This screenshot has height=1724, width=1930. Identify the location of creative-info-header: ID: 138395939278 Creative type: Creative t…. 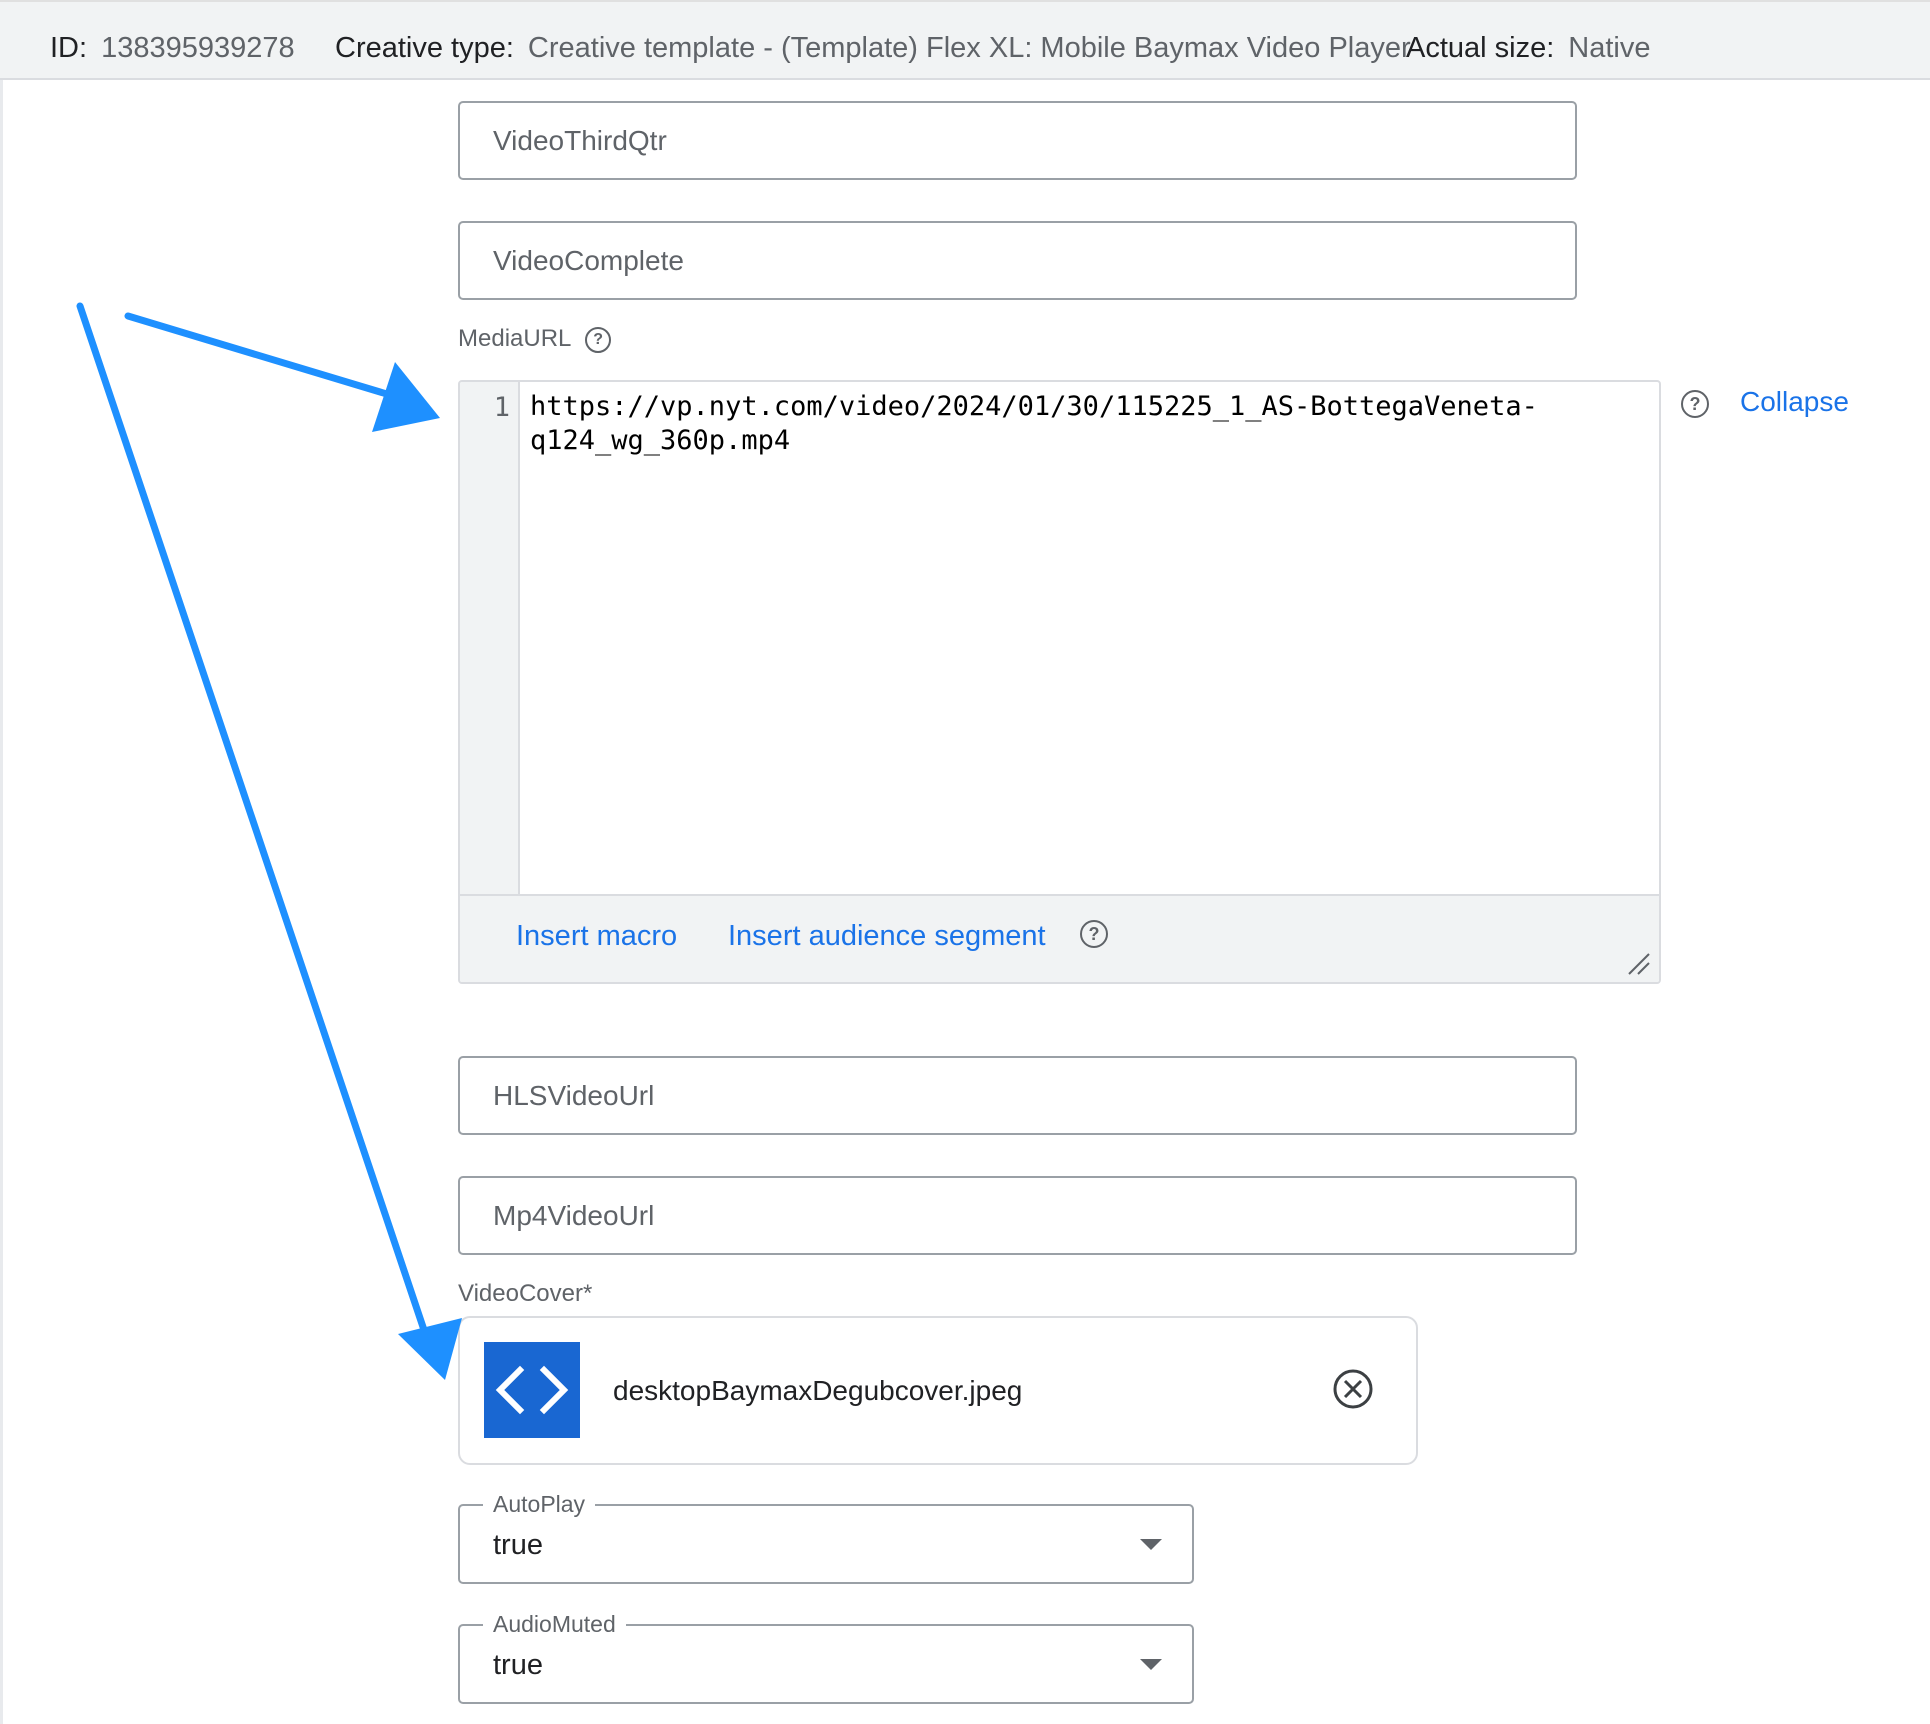
(965, 40).